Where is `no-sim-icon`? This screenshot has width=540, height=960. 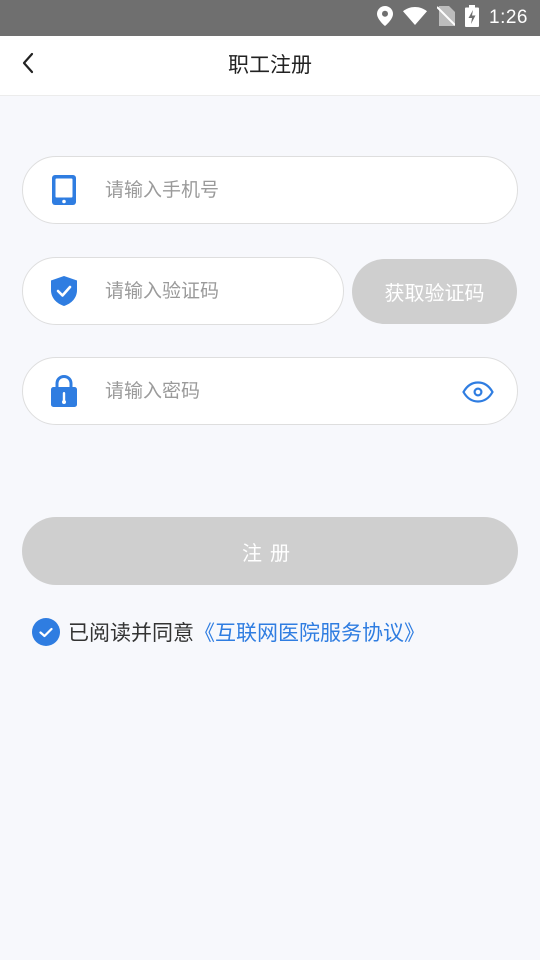
no-sim-icon is located at coordinates (446, 18).